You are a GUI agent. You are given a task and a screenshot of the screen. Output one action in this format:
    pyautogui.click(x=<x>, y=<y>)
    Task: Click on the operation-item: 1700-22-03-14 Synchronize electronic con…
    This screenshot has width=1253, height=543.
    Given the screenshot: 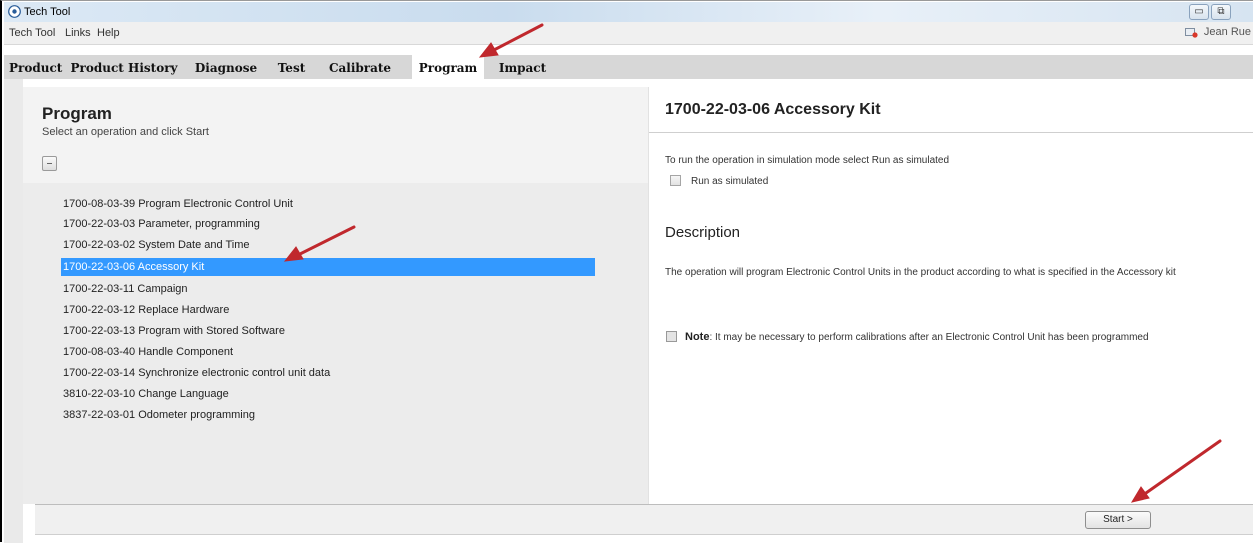 What is the action you would take?
    pyautogui.click(x=196, y=373)
    